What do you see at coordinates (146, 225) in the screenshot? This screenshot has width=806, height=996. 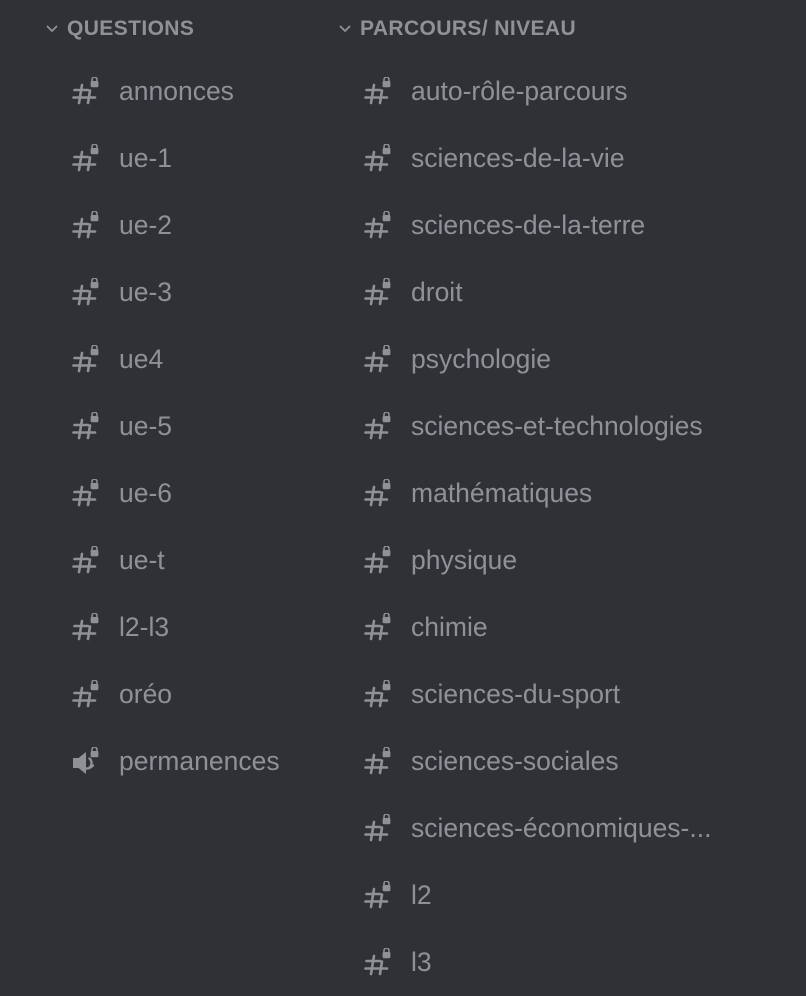 I see `channel-name: ue-2` at bounding box center [146, 225].